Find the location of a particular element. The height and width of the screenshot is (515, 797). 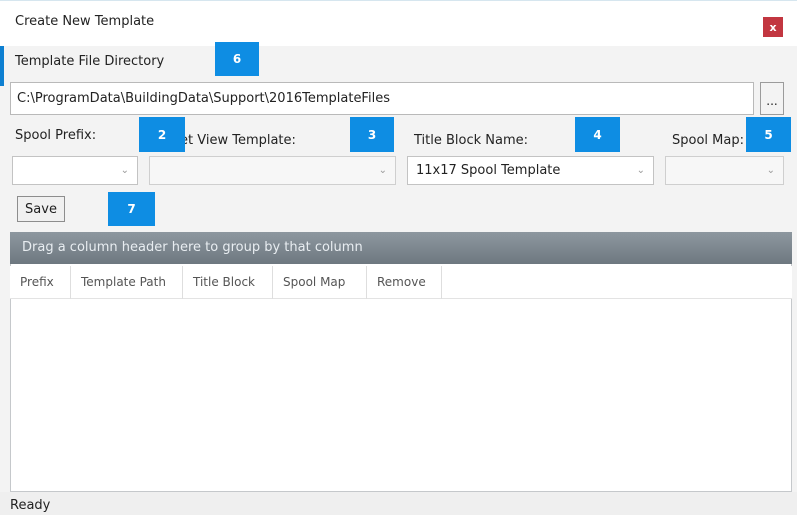

close-icon: x is located at coordinates (773, 27).